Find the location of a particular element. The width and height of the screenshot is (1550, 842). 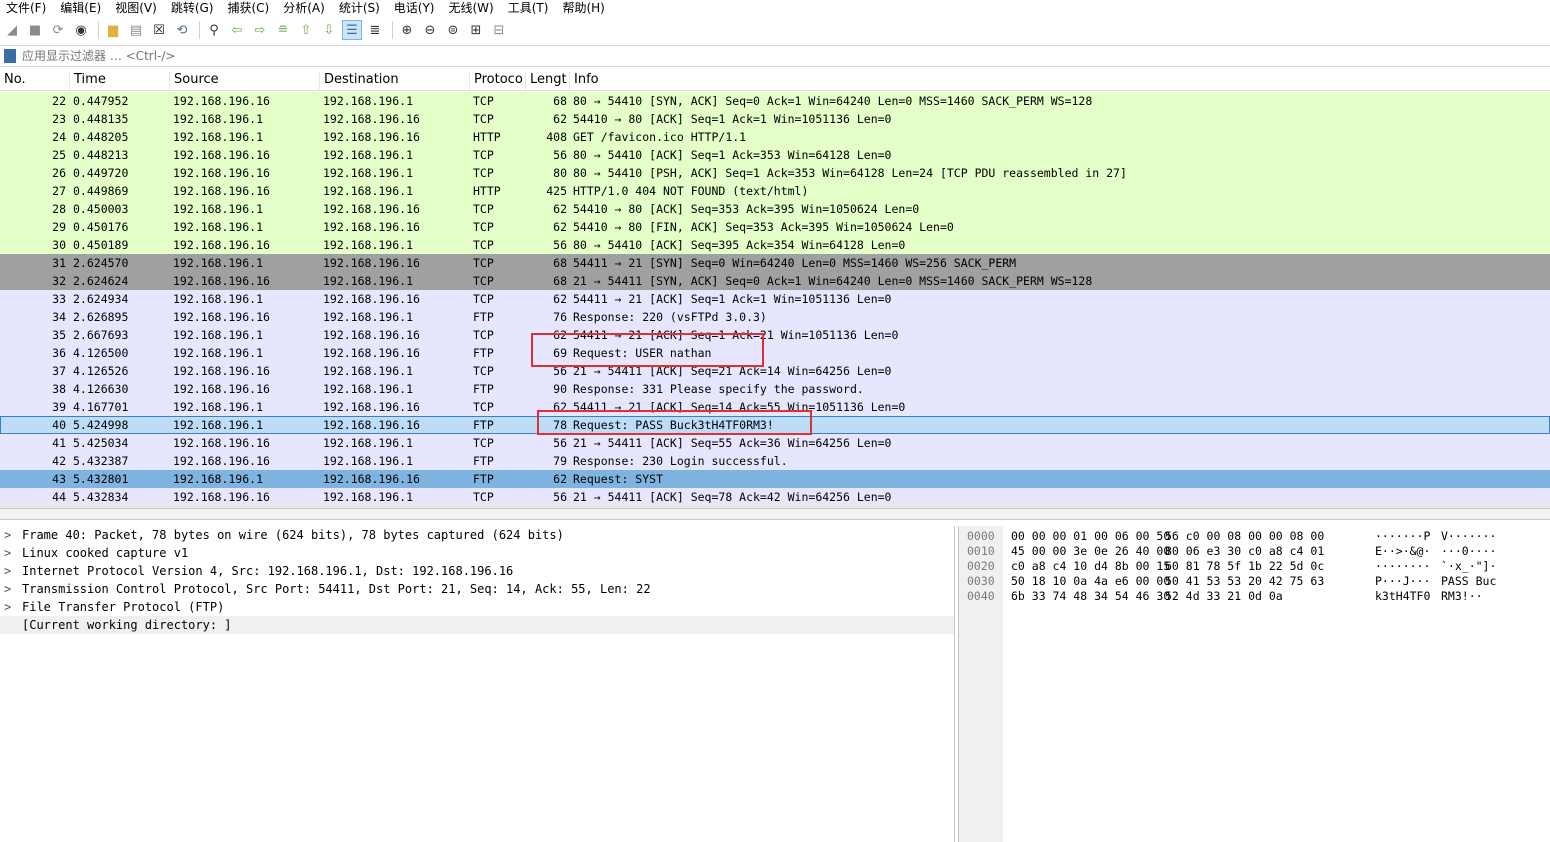

packet-cell-src: 192.168.196.1 is located at coordinates (218, 119).